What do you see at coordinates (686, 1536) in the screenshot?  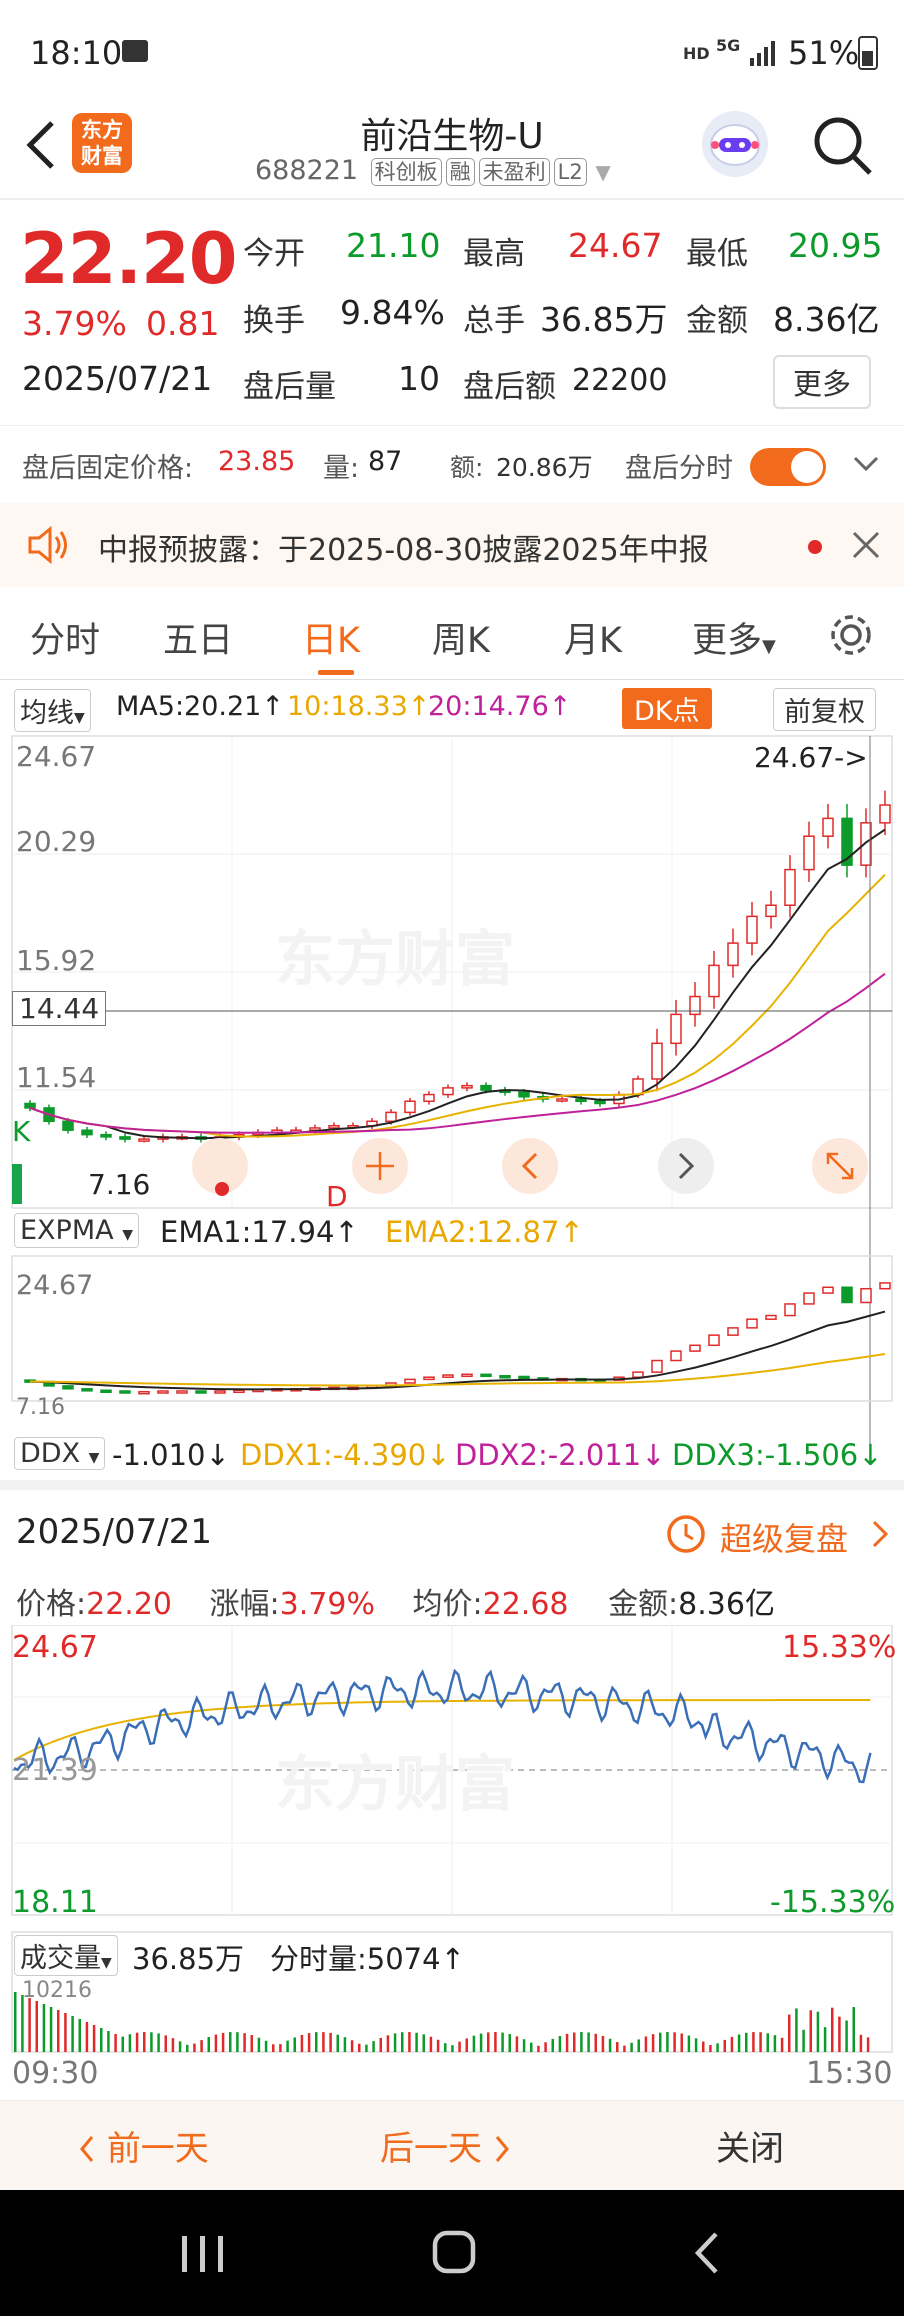 I see `history-clock-icon` at bounding box center [686, 1536].